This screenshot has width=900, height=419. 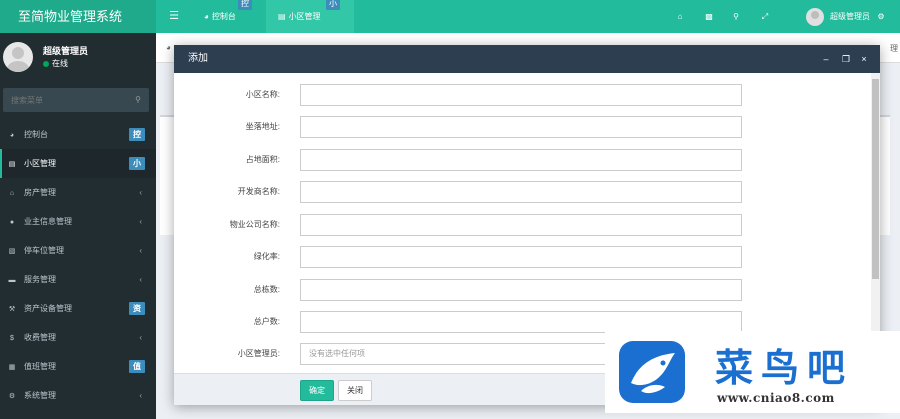 I want to click on user-icon: ●, so click(x=12, y=222).